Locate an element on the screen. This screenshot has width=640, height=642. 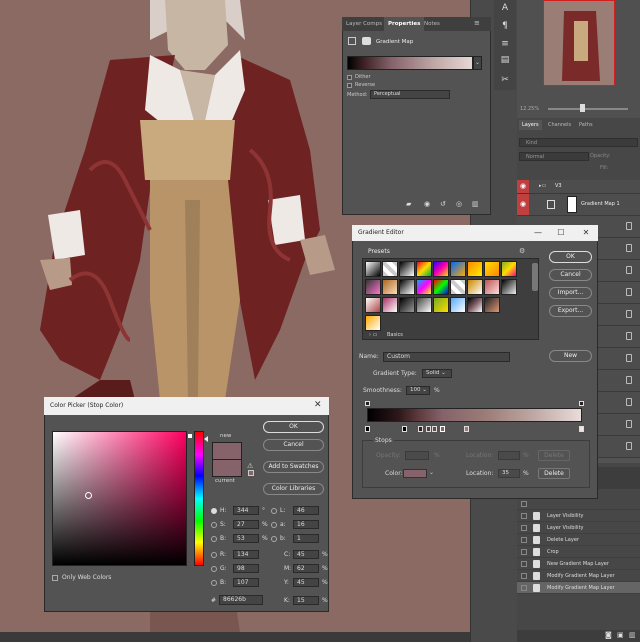
tab-paths: Paths is located at coordinates (586, 125).